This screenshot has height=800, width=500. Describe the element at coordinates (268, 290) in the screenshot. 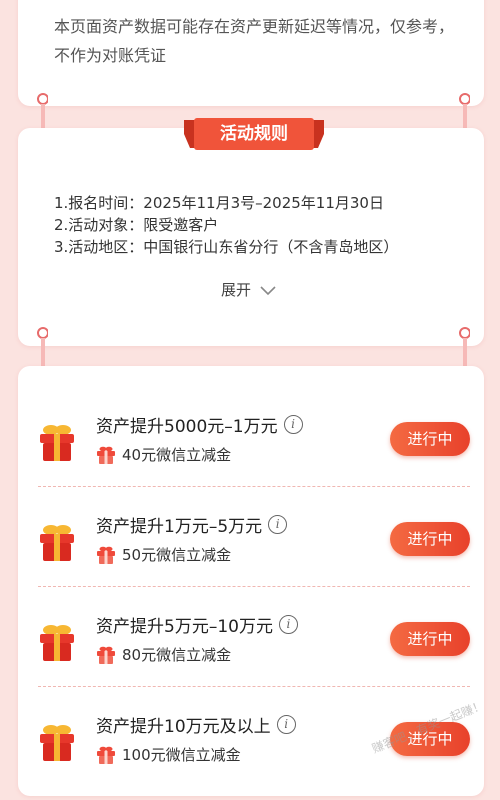

I see `chevron-down-icon` at that location.